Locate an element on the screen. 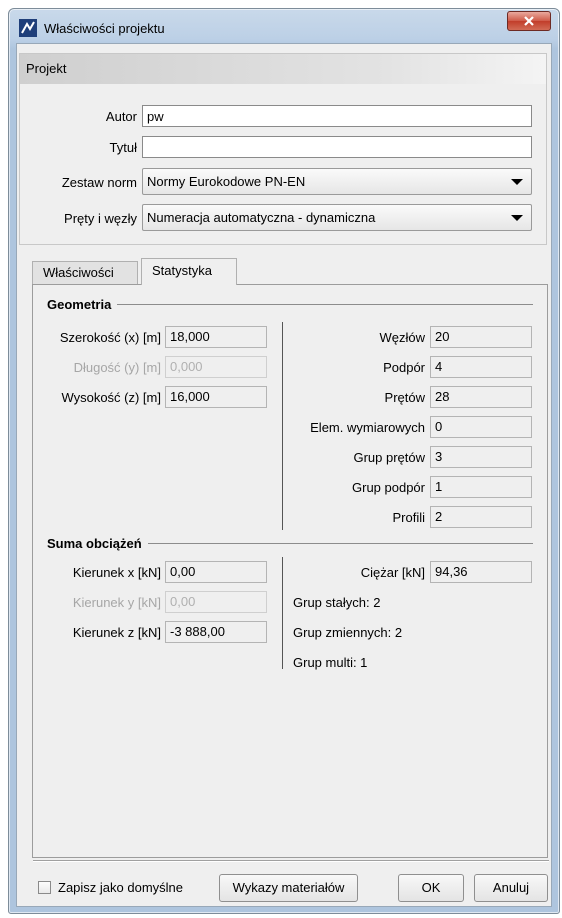 Image resolution: width=562 pixels, height=918 pixels. materials-button: Wykazy materiałów is located at coordinates (288, 888).